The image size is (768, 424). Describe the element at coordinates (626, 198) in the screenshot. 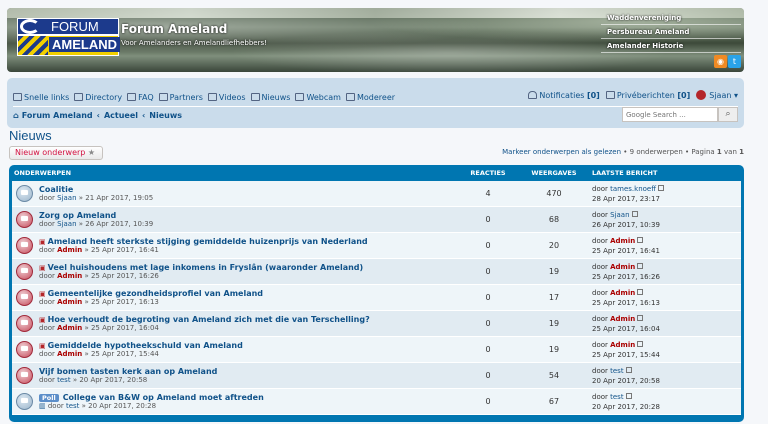

I see `last-post-date: 28 Apr 2017, 23:17` at that location.